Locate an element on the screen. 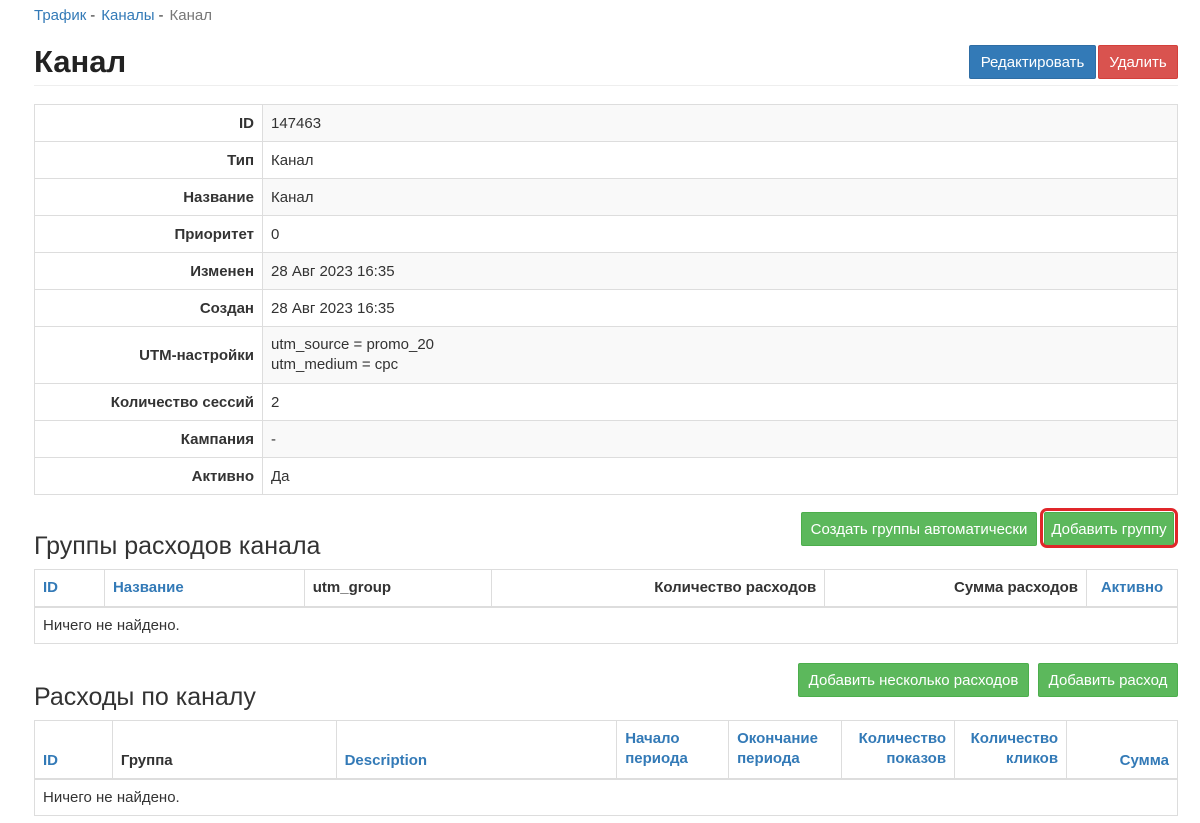 Image resolution: width=1200 pixels, height=823 pixels. detail-label: Название is located at coordinates (148, 197).